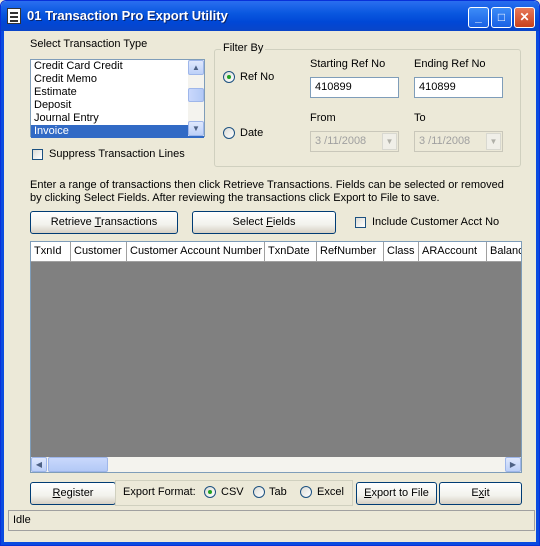  What do you see at coordinates (22, 520) in the screenshot?
I see `status-text: Idle` at bounding box center [22, 520].